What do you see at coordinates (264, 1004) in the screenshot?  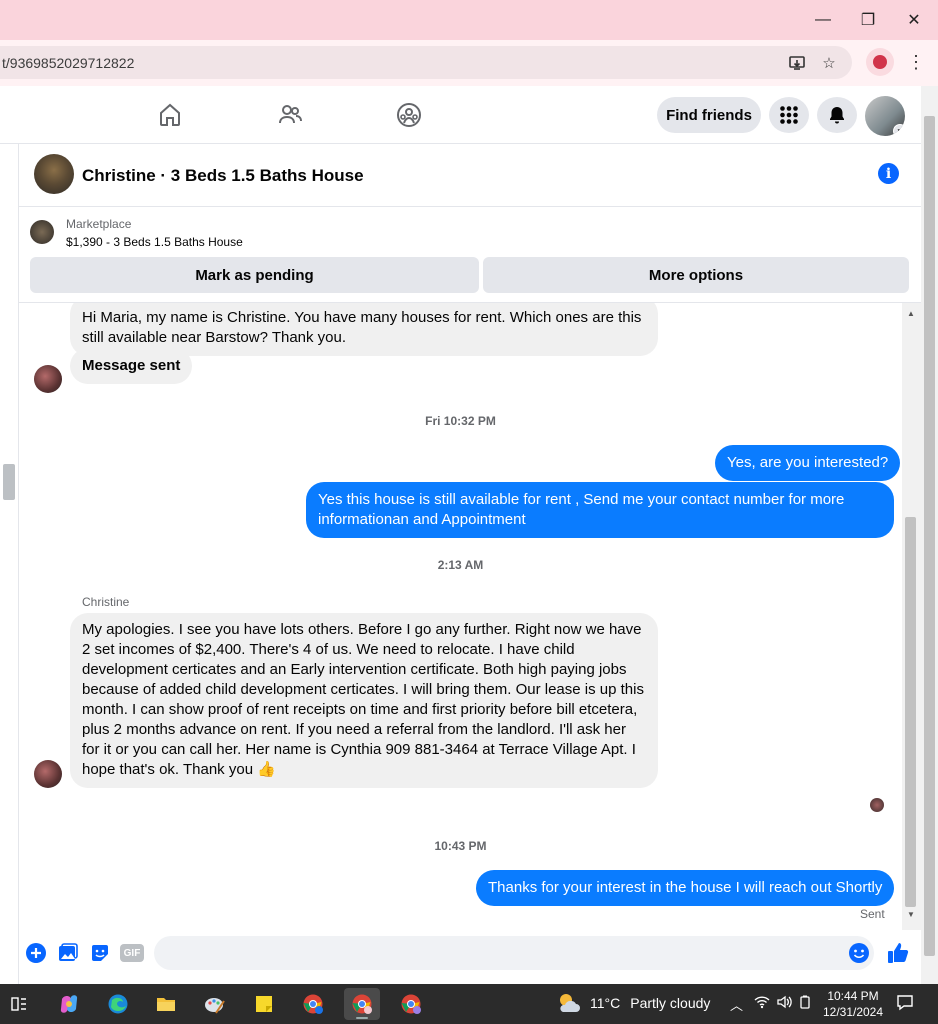 I see `sticky-notes-icon` at bounding box center [264, 1004].